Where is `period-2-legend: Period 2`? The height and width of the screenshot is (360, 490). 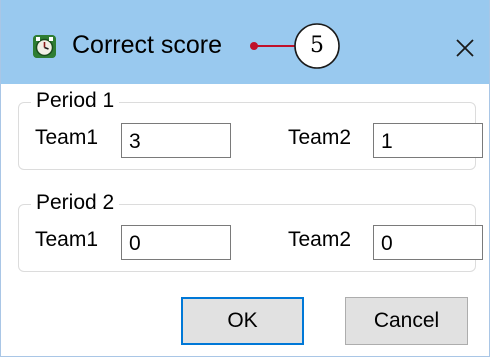 period-2-legend: Period 2 is located at coordinates (75, 203).